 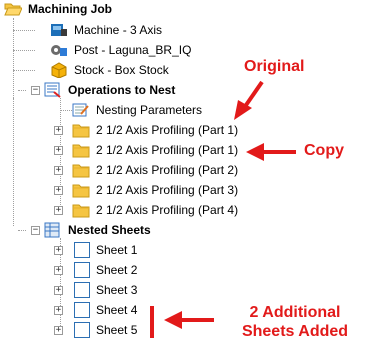 I want to click on tree-item-nesting-parameters: Nesting Parameters, so click(x=137, y=110).